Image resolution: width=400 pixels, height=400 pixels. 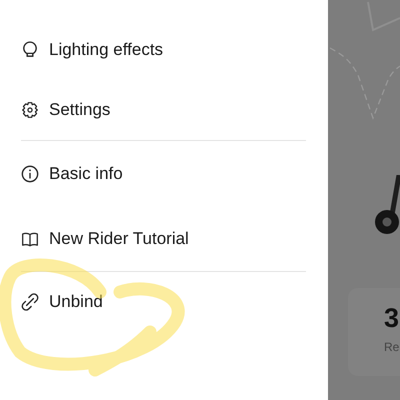 What do you see at coordinates (163, 173) in the screenshot?
I see `menu-item: Basic info` at bounding box center [163, 173].